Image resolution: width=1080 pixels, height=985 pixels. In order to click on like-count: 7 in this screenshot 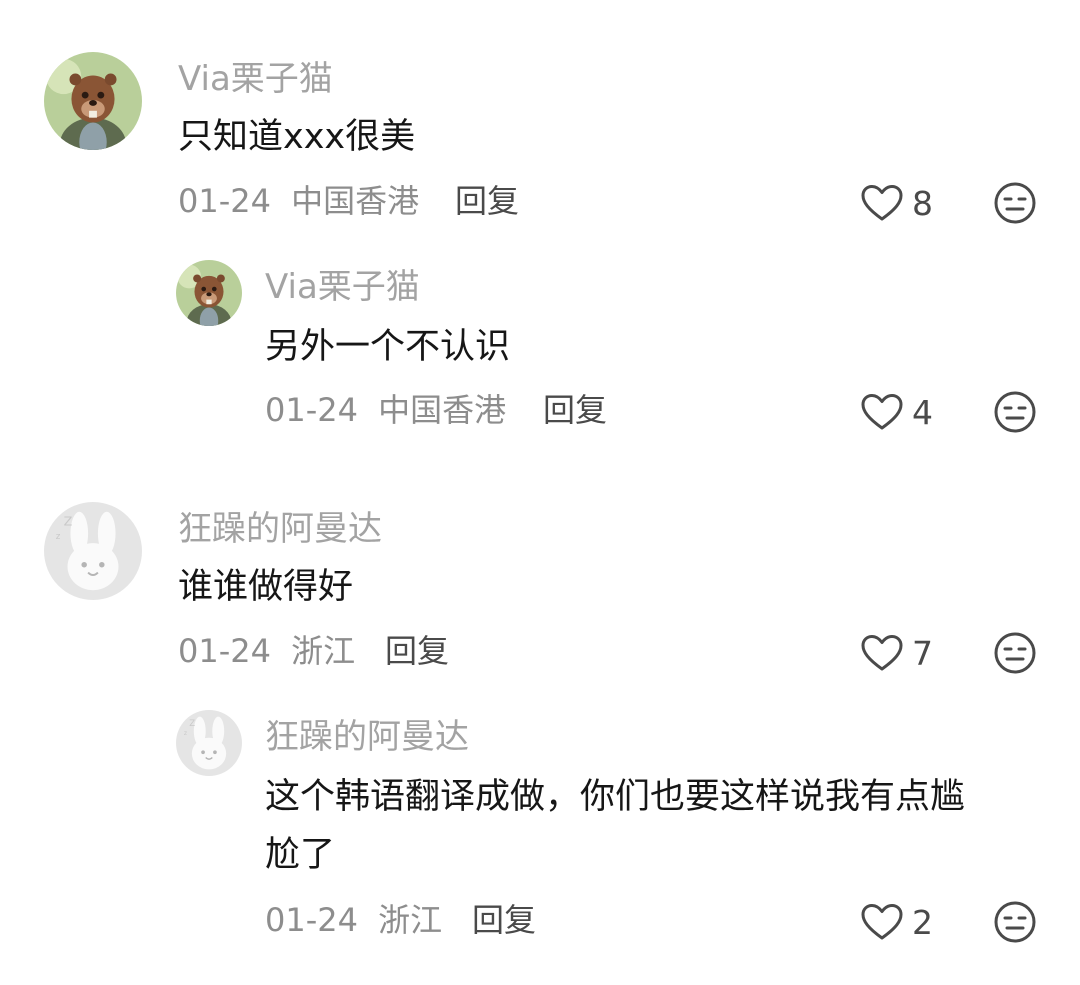, I will do `click(922, 653)`.